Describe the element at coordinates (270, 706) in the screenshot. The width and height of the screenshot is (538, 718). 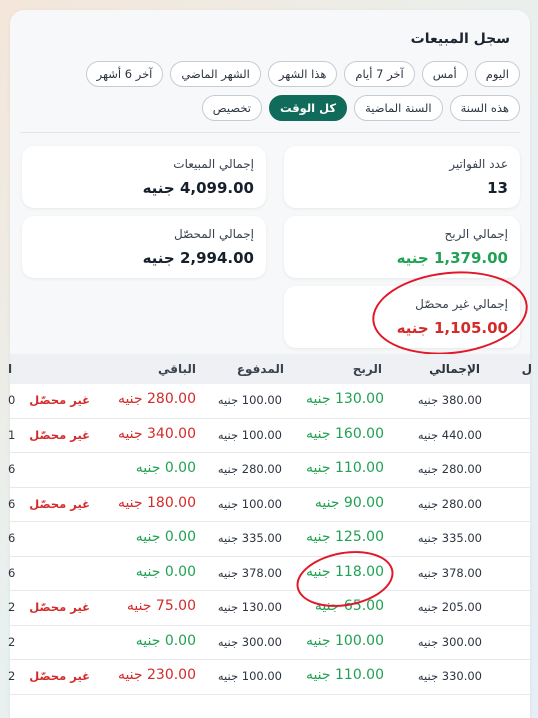
I see `table-row` at that location.